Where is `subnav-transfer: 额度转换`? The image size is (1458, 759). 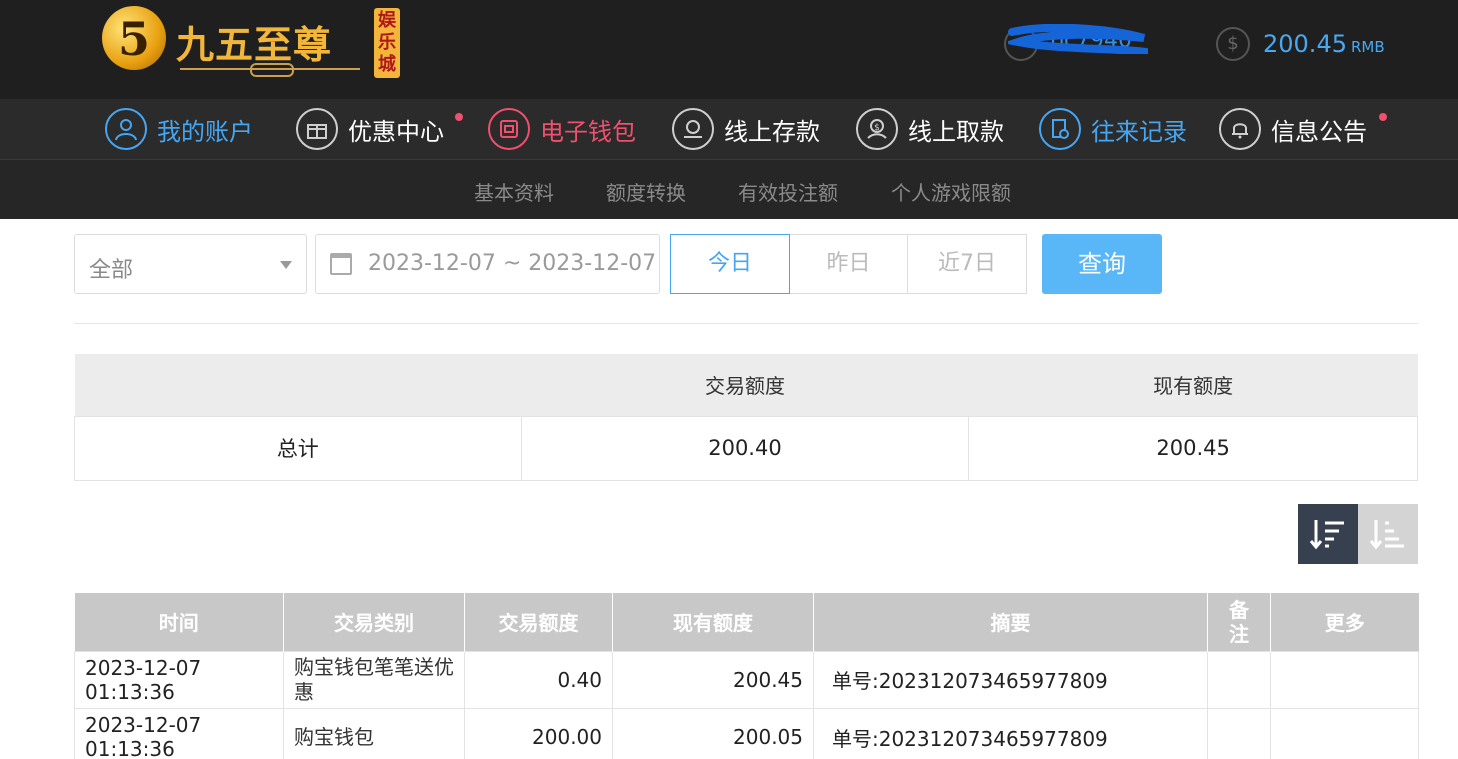
subnav-transfer: 额度转换 is located at coordinates (646, 191).